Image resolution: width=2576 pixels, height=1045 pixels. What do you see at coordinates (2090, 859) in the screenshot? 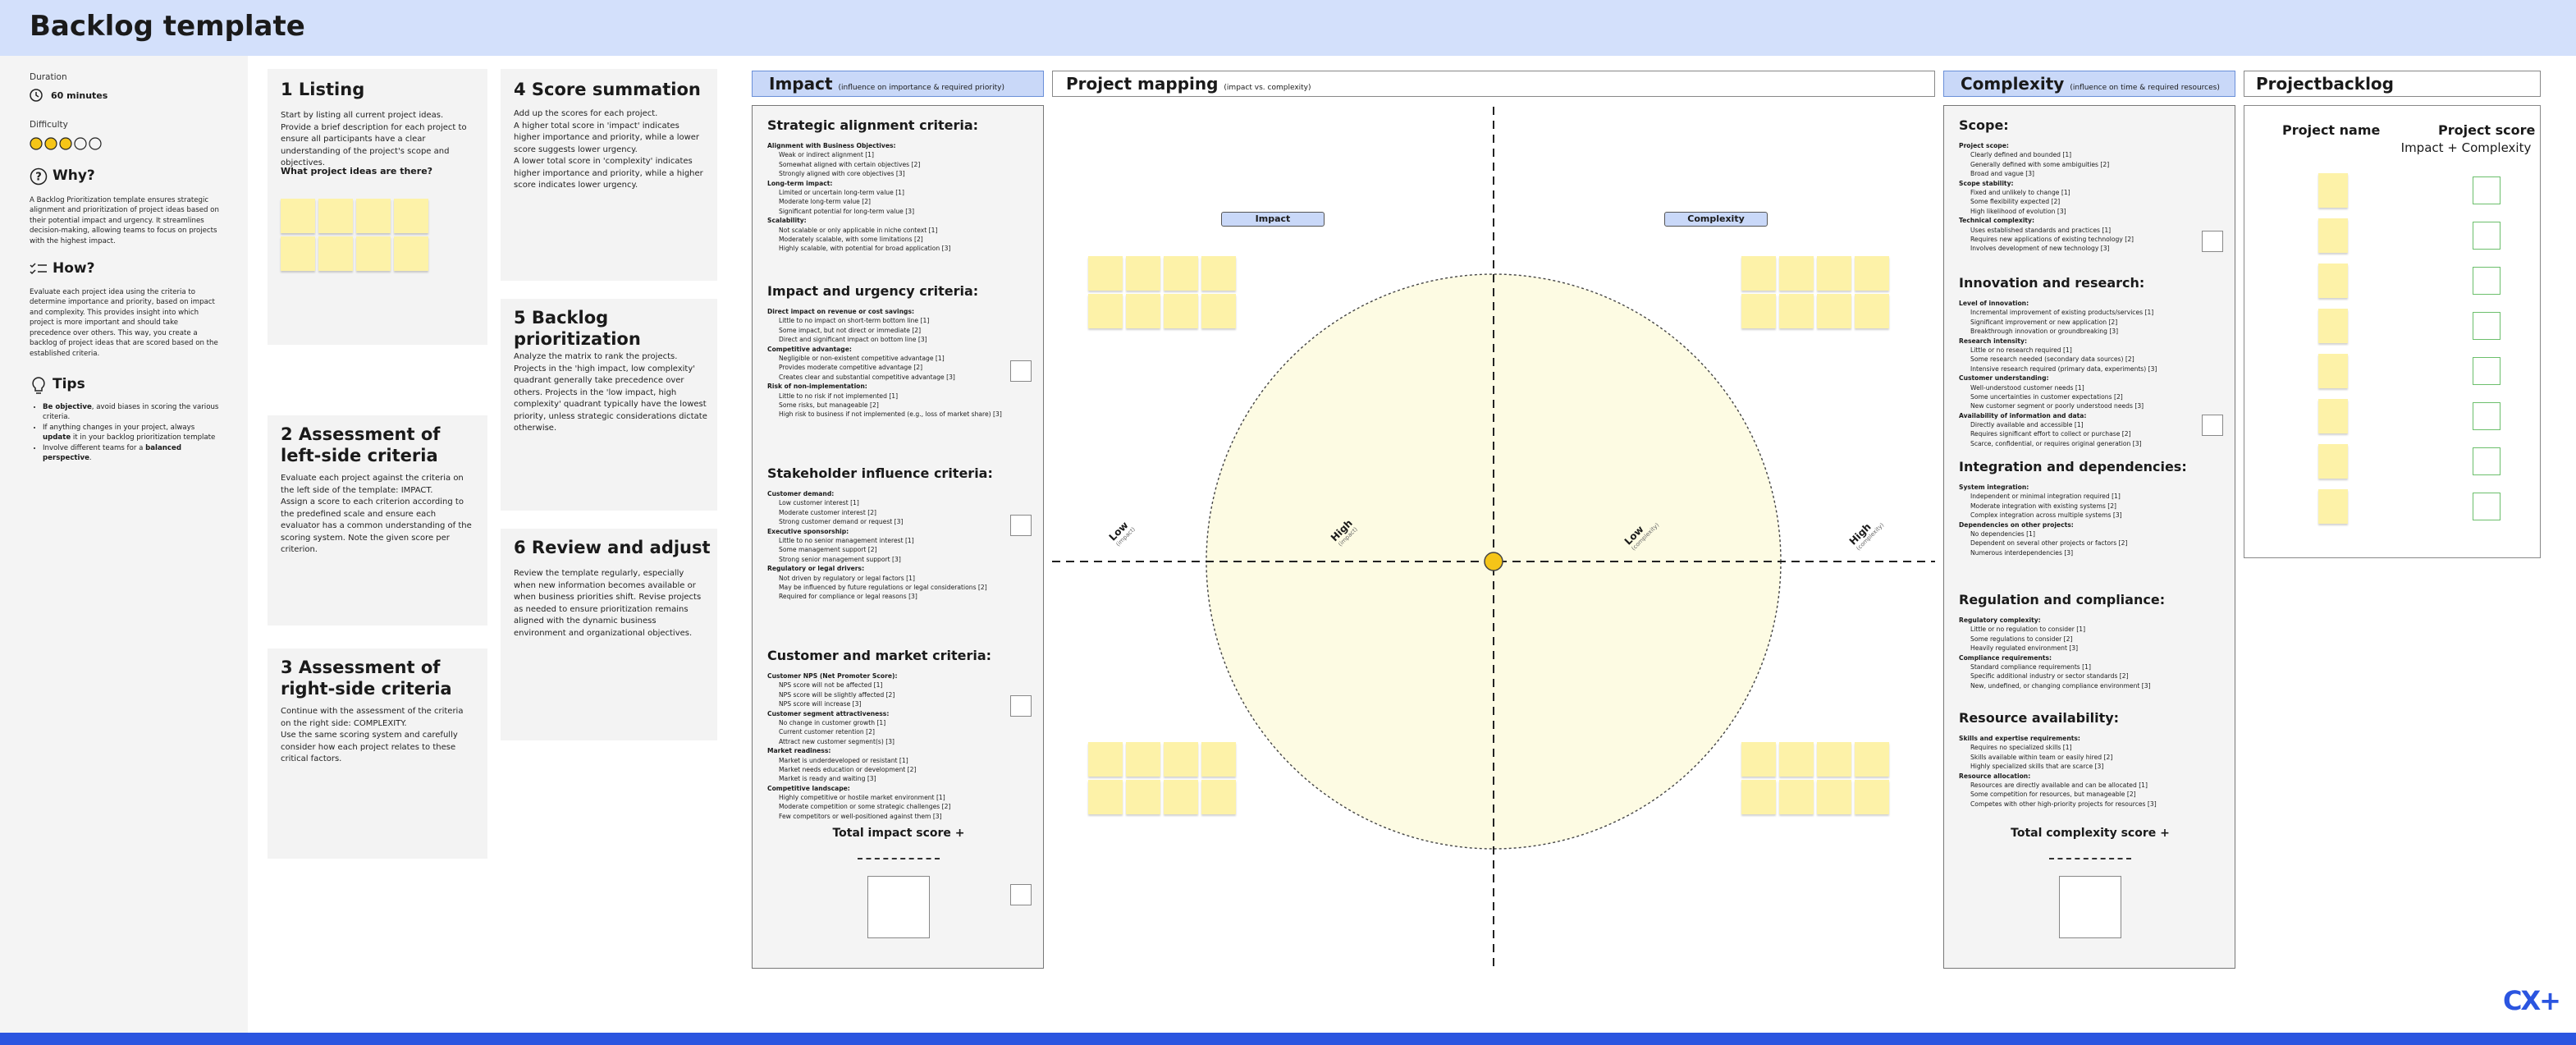
I see `complexity-total-line` at bounding box center [2090, 859].